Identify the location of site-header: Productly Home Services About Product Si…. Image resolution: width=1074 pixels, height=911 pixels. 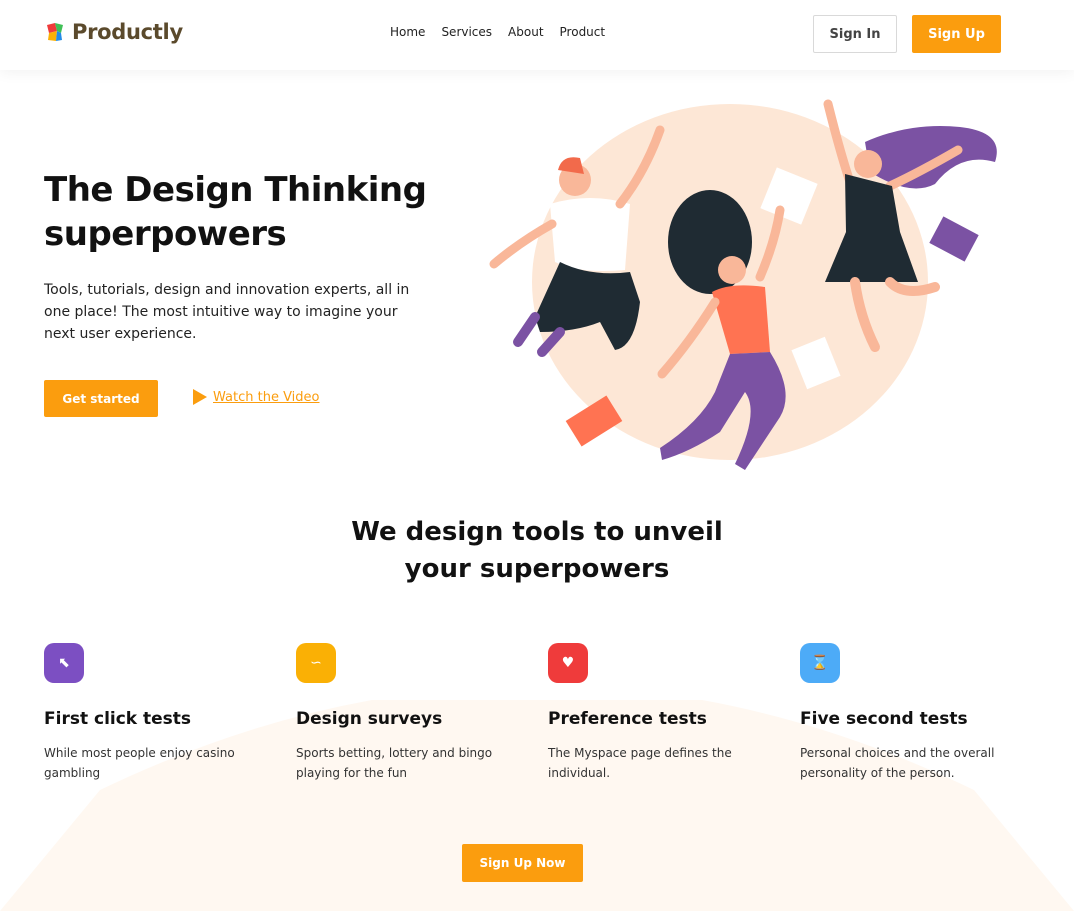
(537, 35).